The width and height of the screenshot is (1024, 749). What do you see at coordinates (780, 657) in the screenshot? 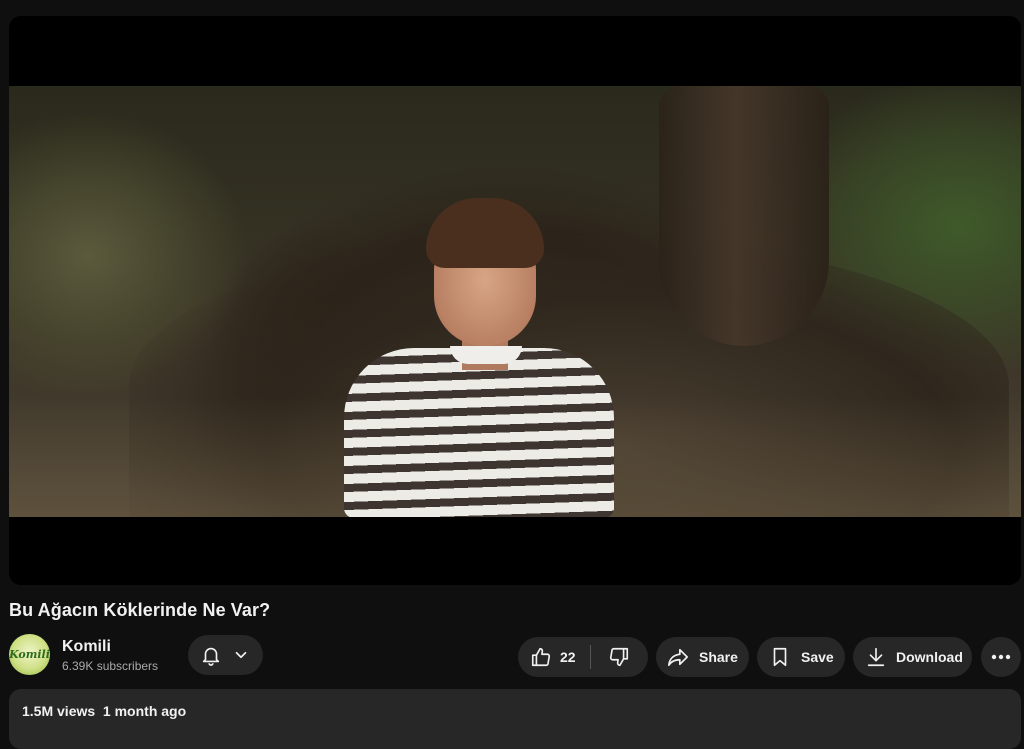
I see `bookmark-icon` at bounding box center [780, 657].